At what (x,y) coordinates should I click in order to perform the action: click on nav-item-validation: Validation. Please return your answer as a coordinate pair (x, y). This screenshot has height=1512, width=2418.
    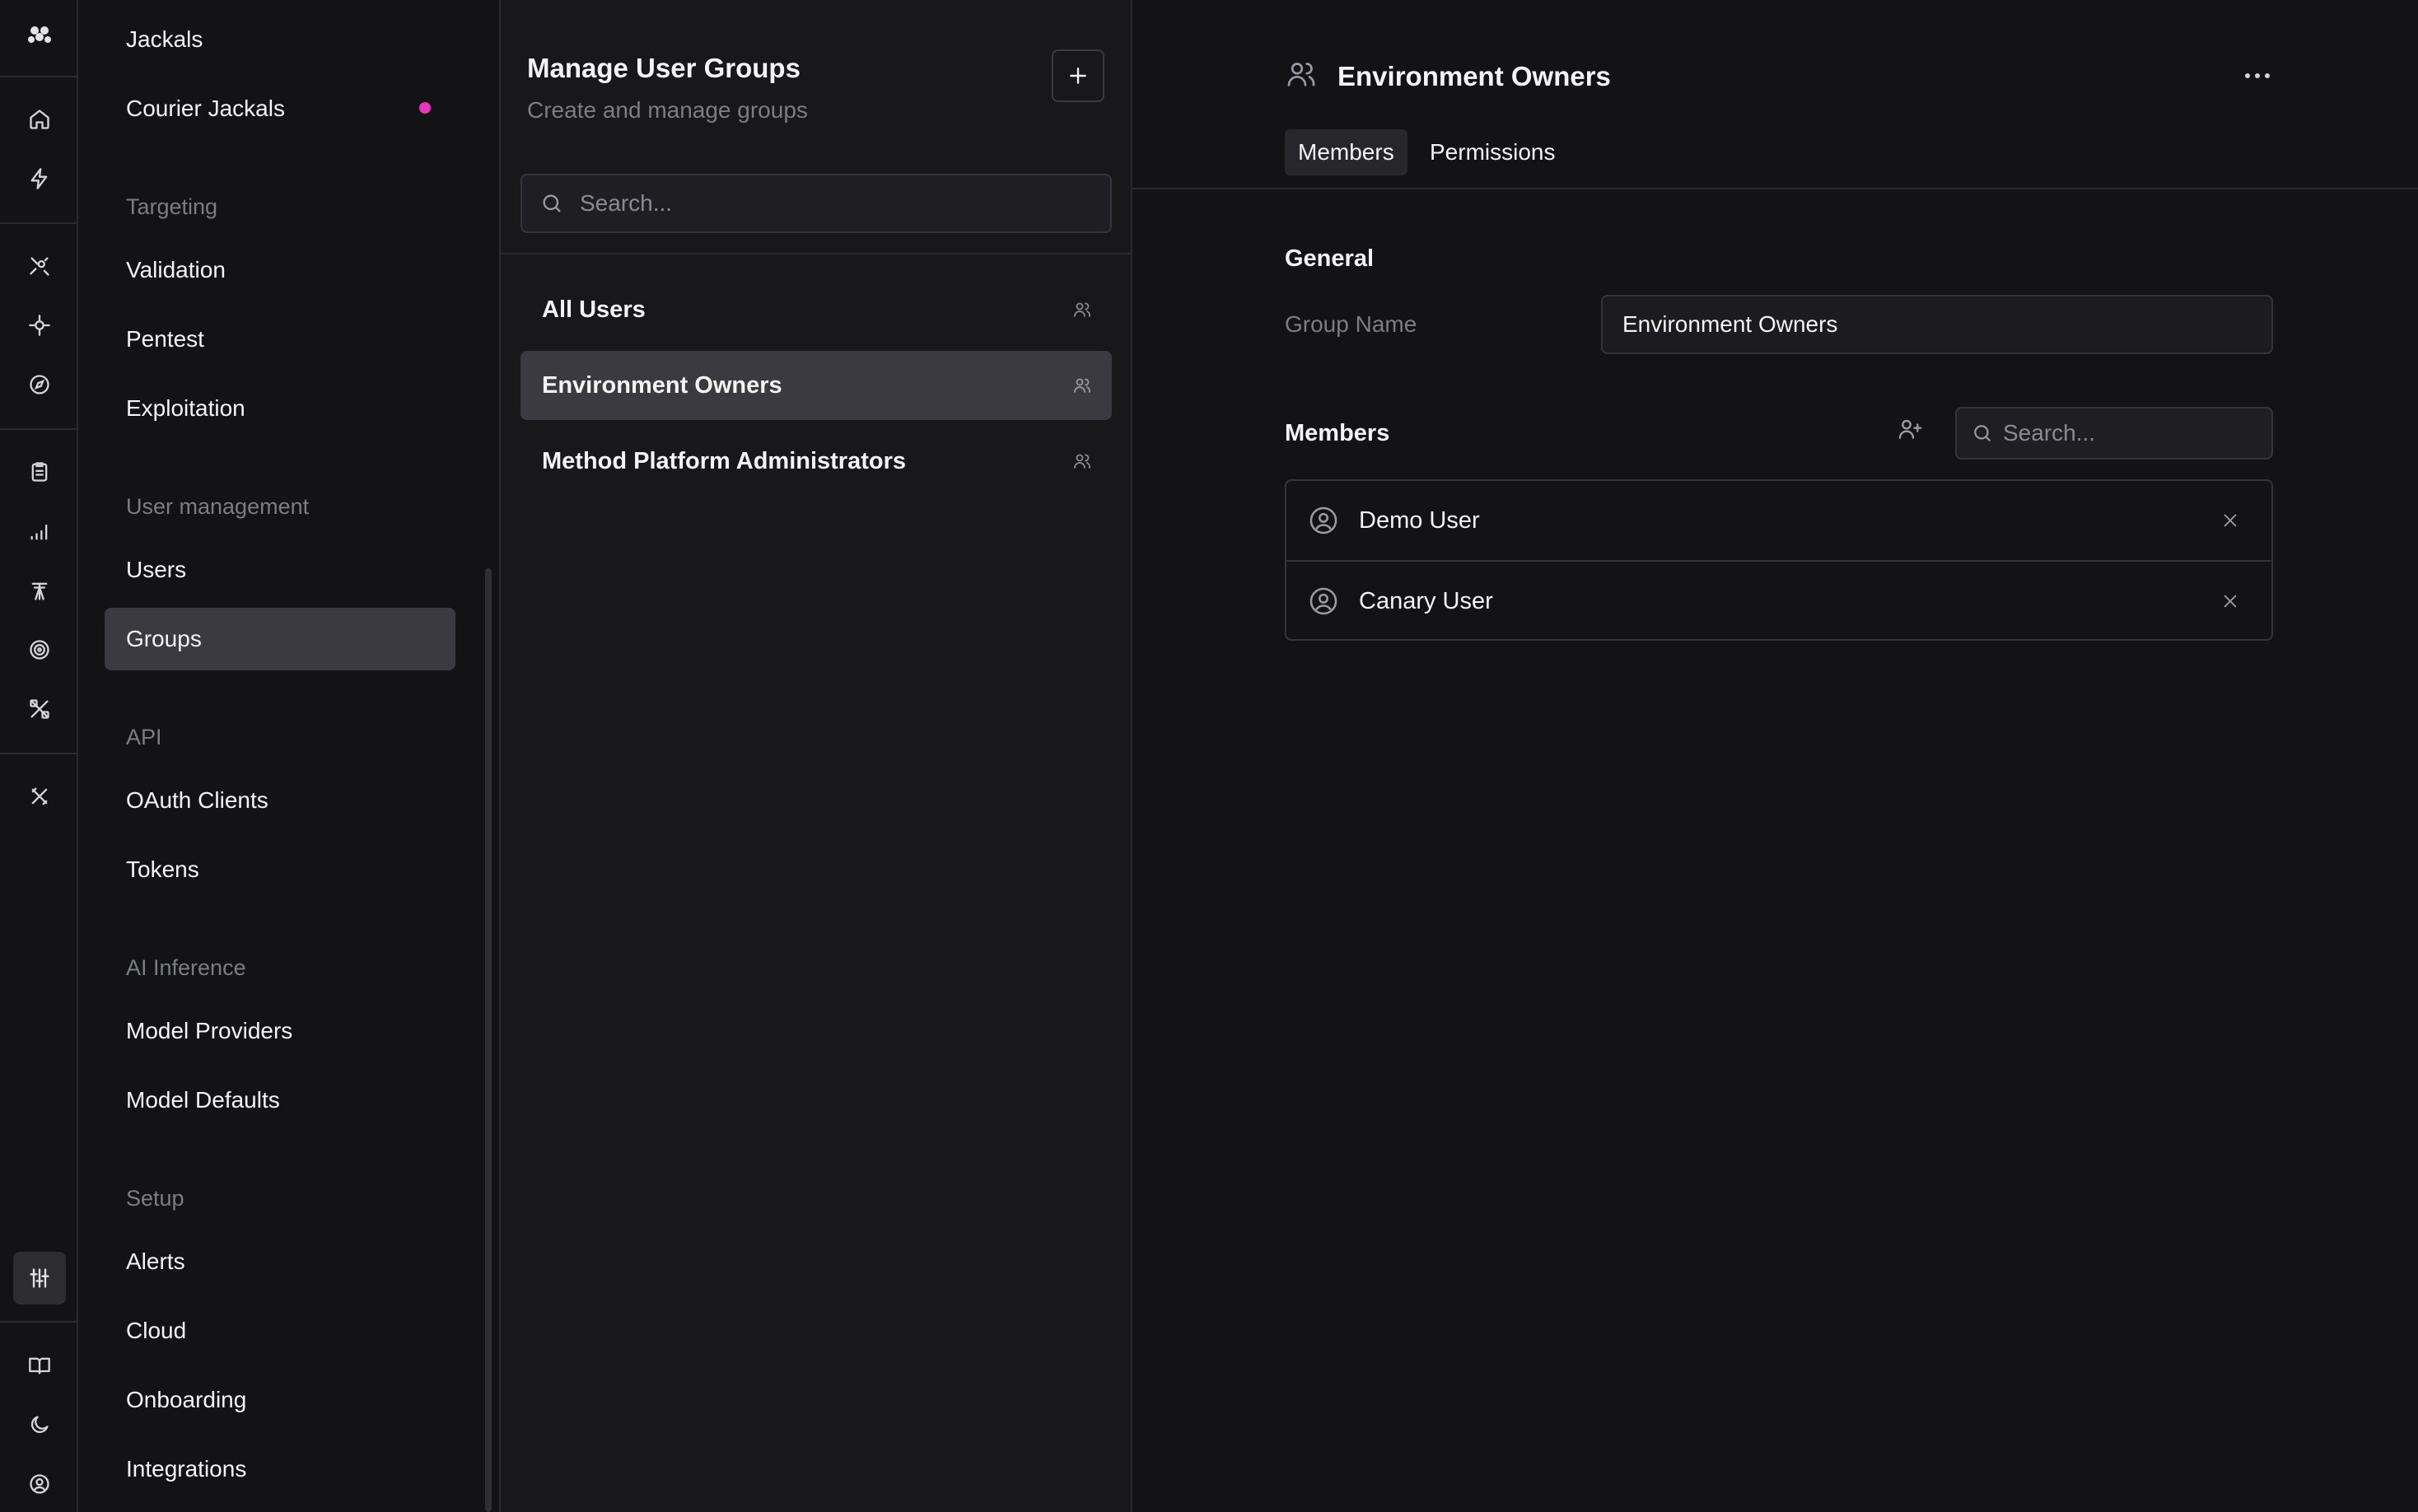
    Looking at the image, I should click on (280, 270).